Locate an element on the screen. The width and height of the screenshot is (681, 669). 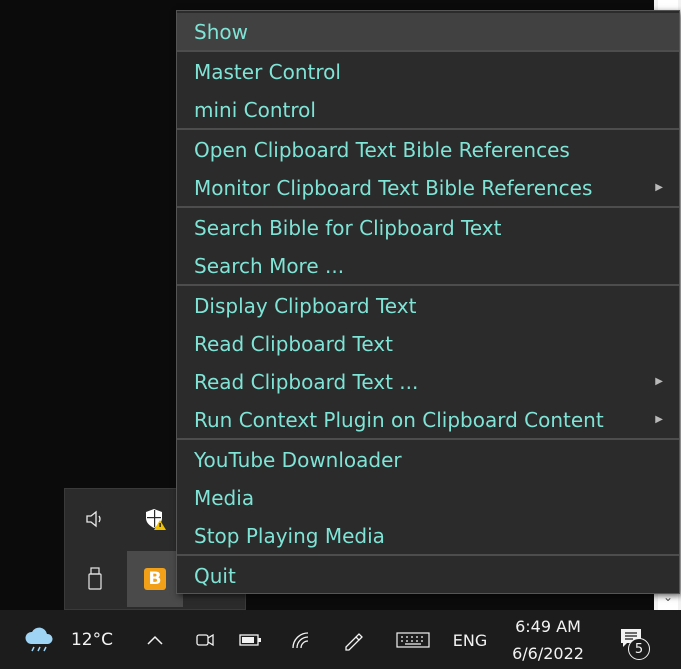
menu-item-open-clipboard-references: Open Clipboard Text Bible References is located at coordinates (428, 150).